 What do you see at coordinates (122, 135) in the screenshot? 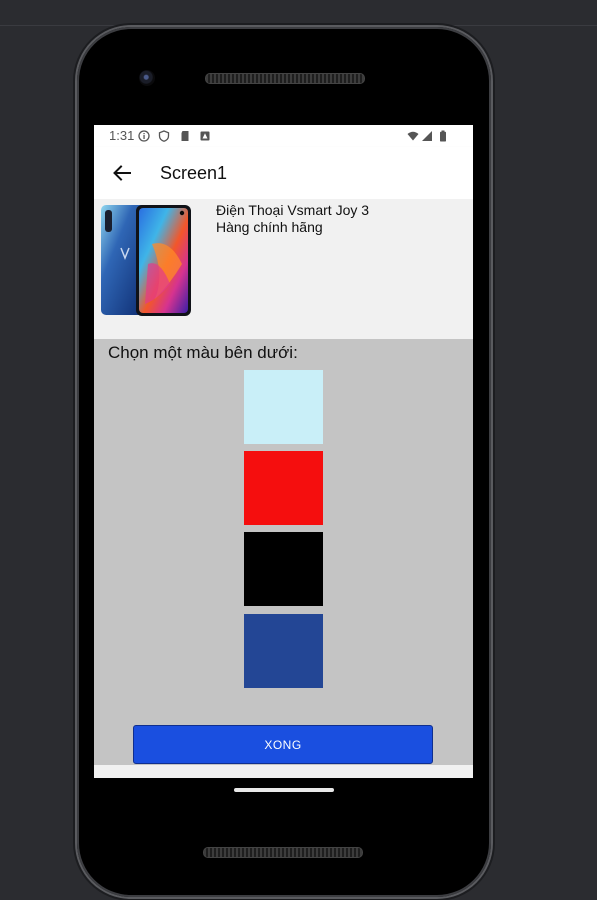
I see `status-time: 1:31` at bounding box center [122, 135].